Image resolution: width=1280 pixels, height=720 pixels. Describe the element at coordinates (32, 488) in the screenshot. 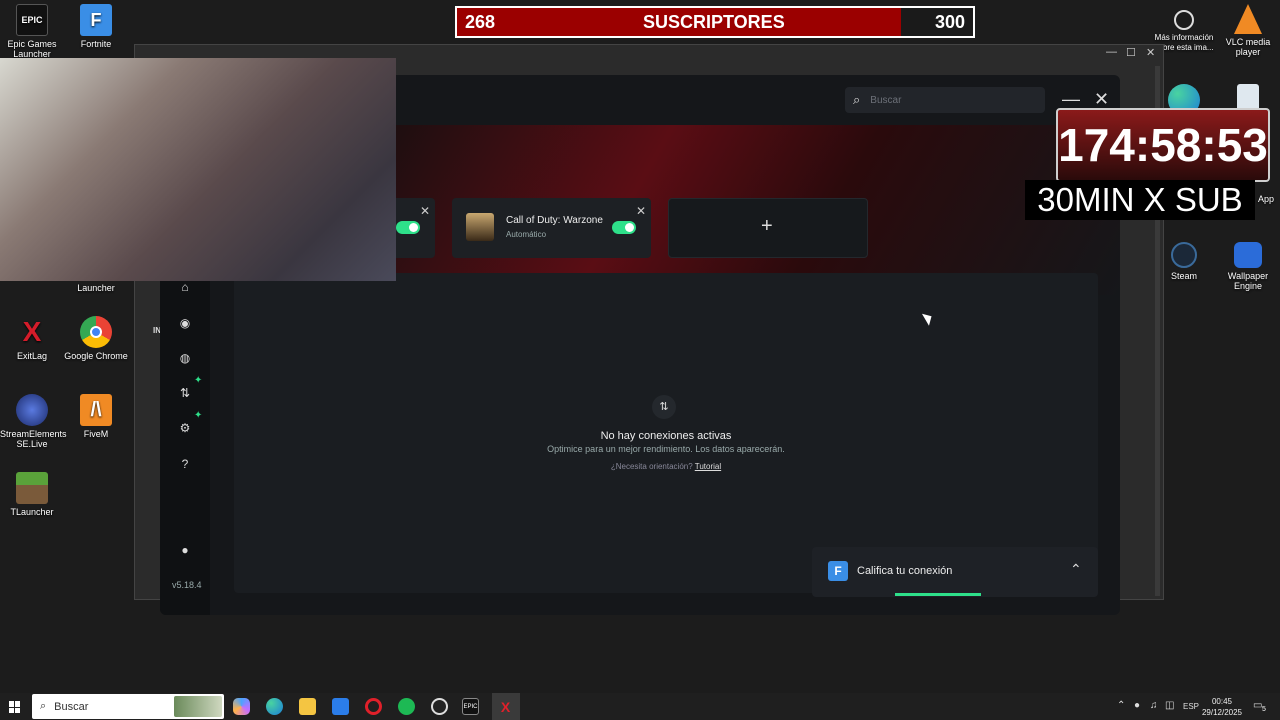

I see `tlauncher-icon` at that location.